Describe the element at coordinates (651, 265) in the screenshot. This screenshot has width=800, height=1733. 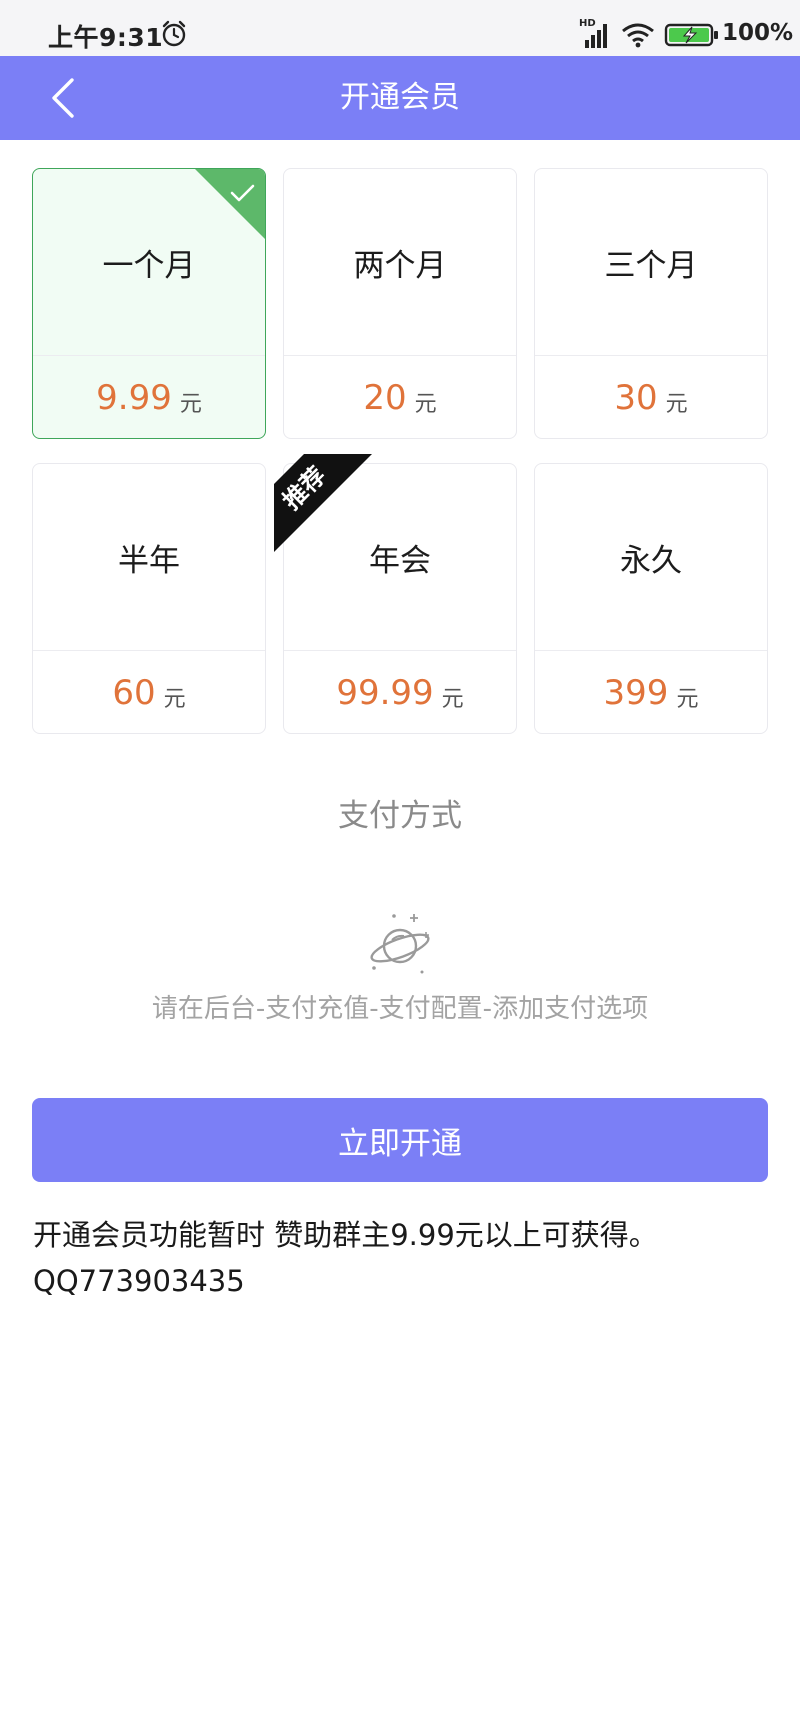
I see `plan-name: 三个月` at that location.